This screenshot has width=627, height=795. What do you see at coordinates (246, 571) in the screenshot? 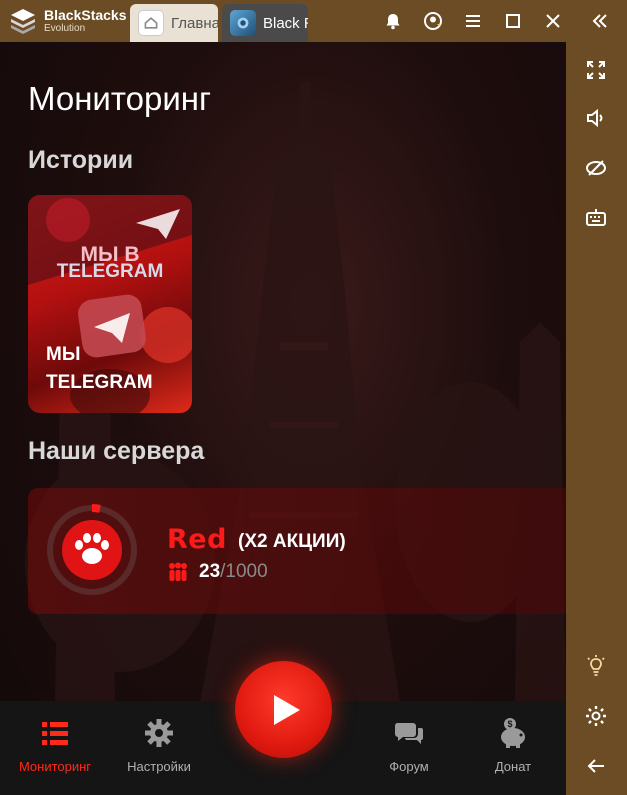
I see `online-max: 1000` at bounding box center [246, 571].